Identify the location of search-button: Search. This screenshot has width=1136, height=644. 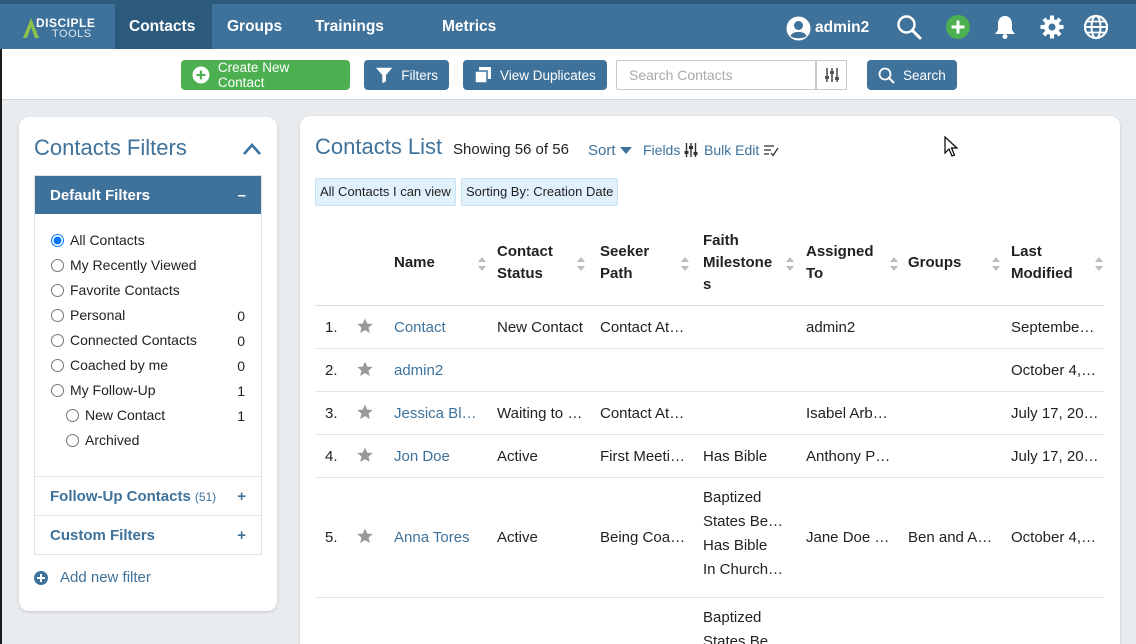
(912, 75).